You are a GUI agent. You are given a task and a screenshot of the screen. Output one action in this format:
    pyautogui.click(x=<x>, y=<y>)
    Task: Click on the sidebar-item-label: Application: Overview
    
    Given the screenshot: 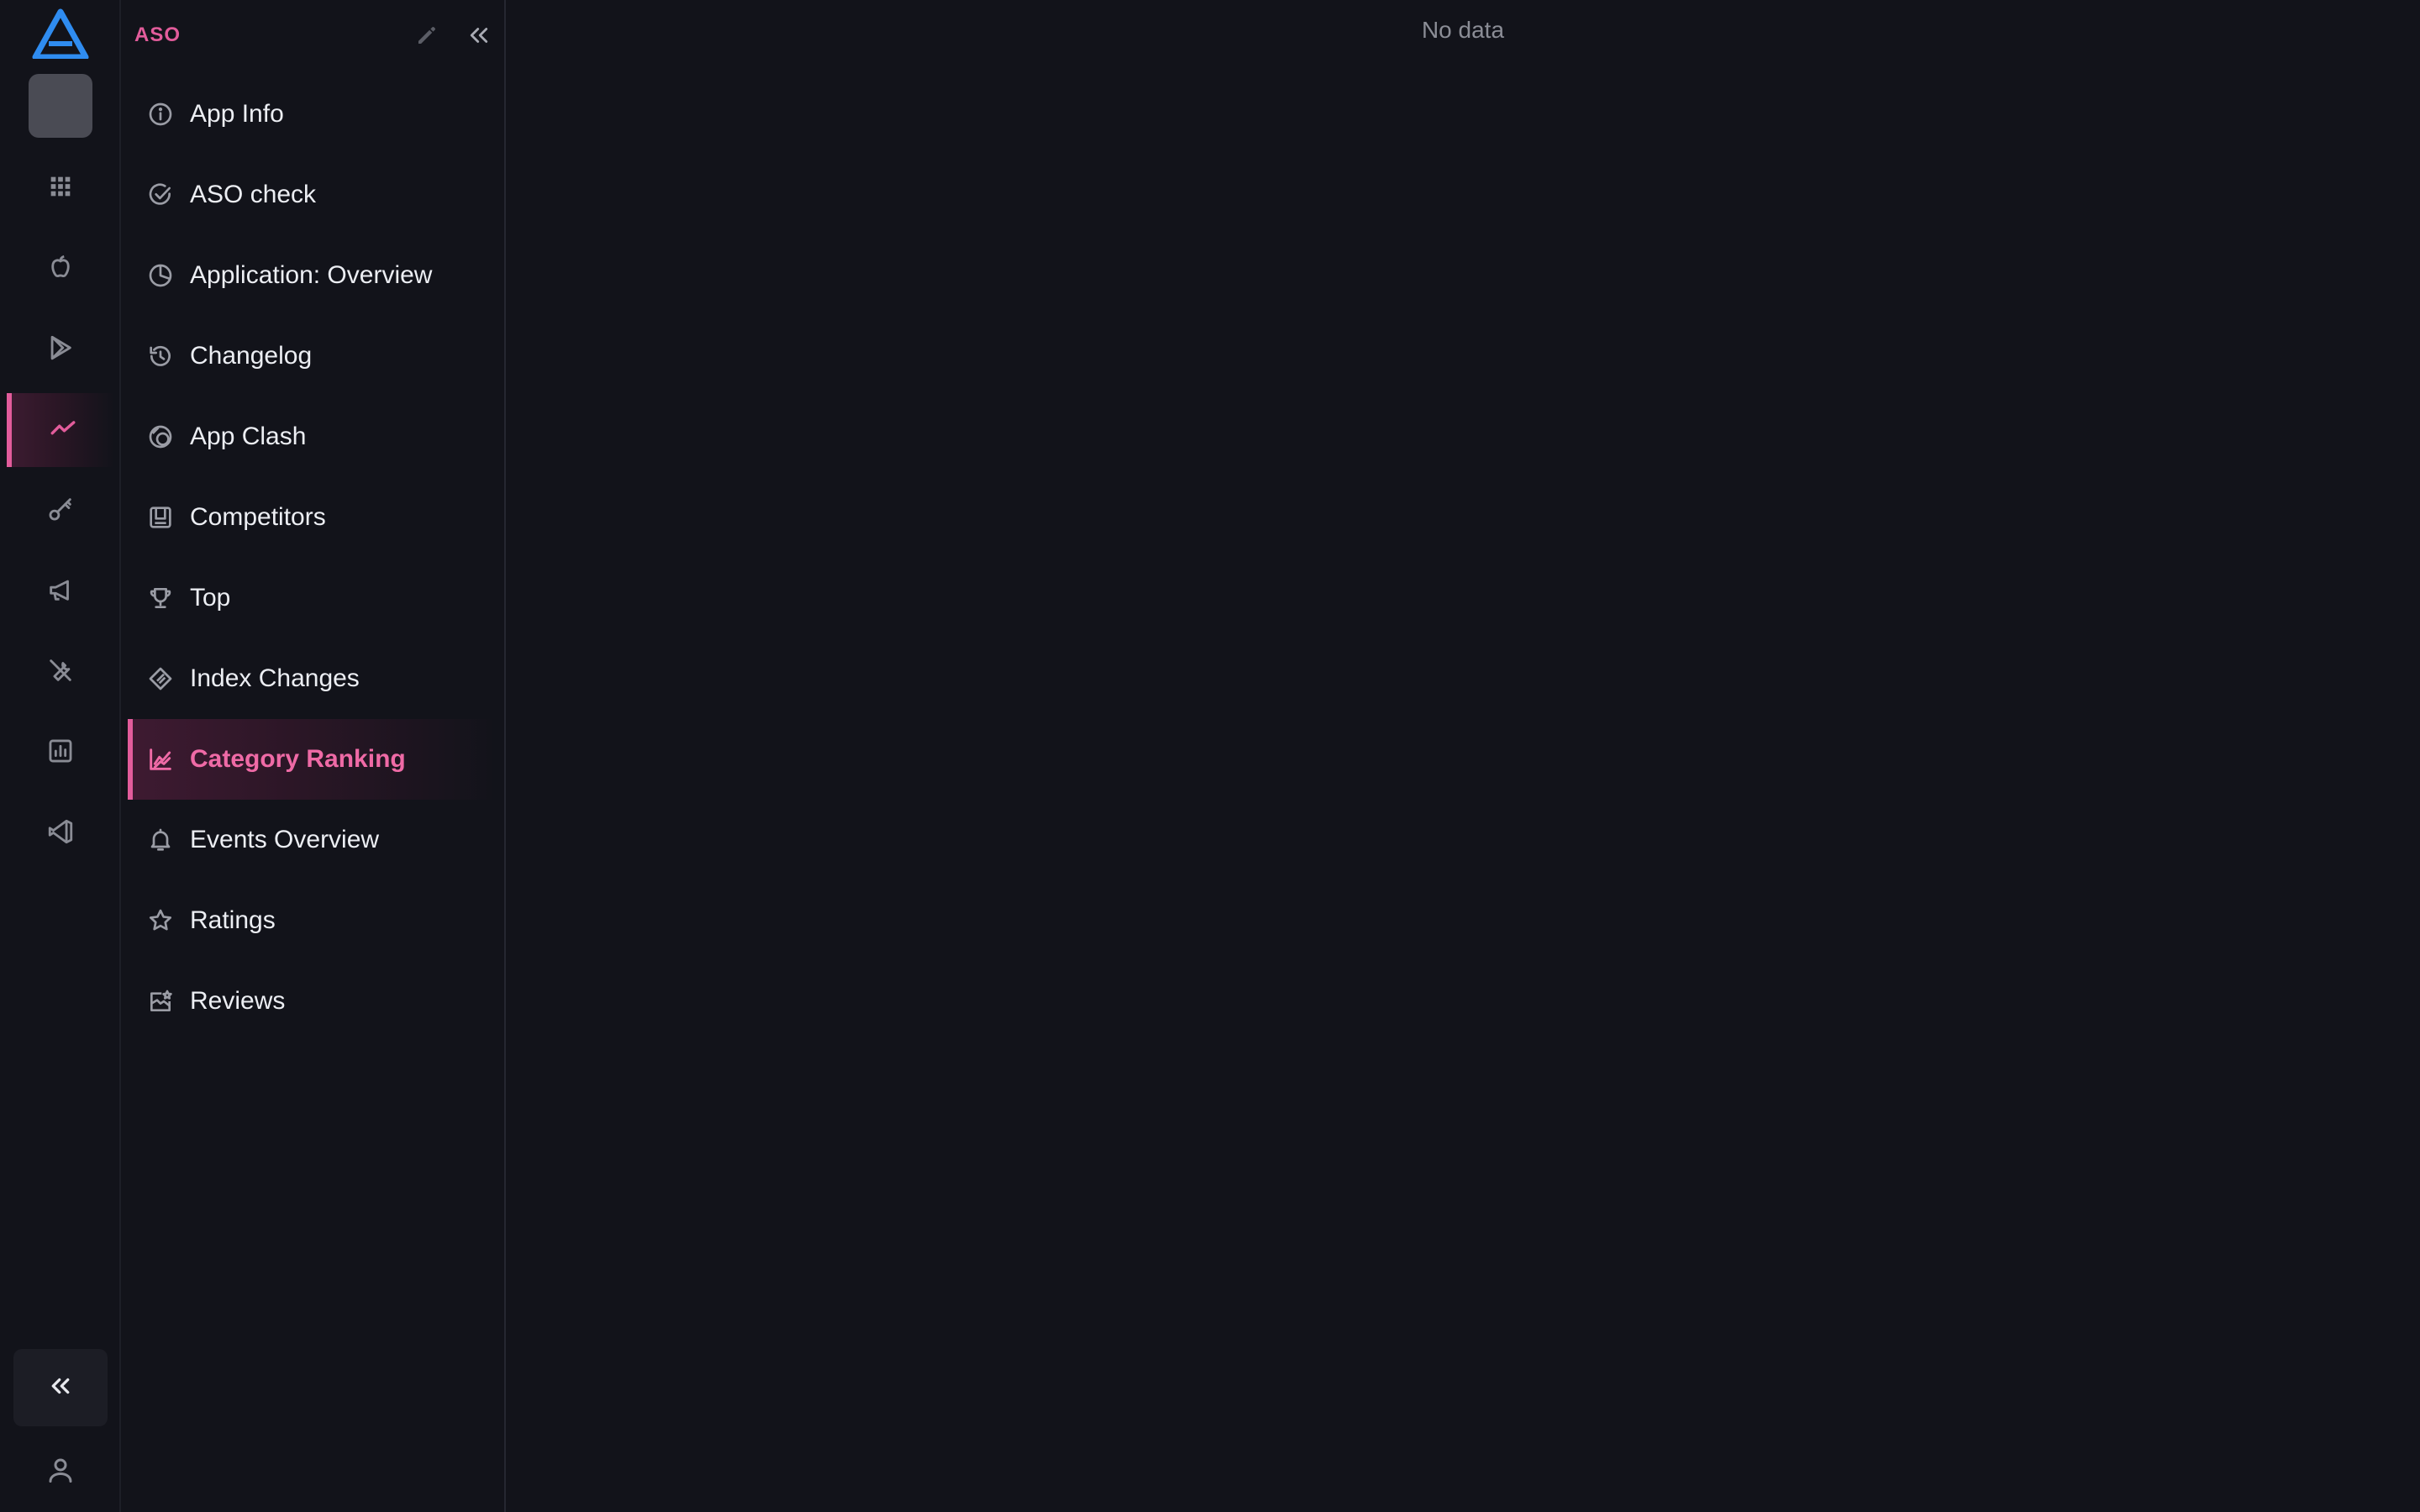 What is the action you would take?
    pyautogui.click(x=311, y=275)
    